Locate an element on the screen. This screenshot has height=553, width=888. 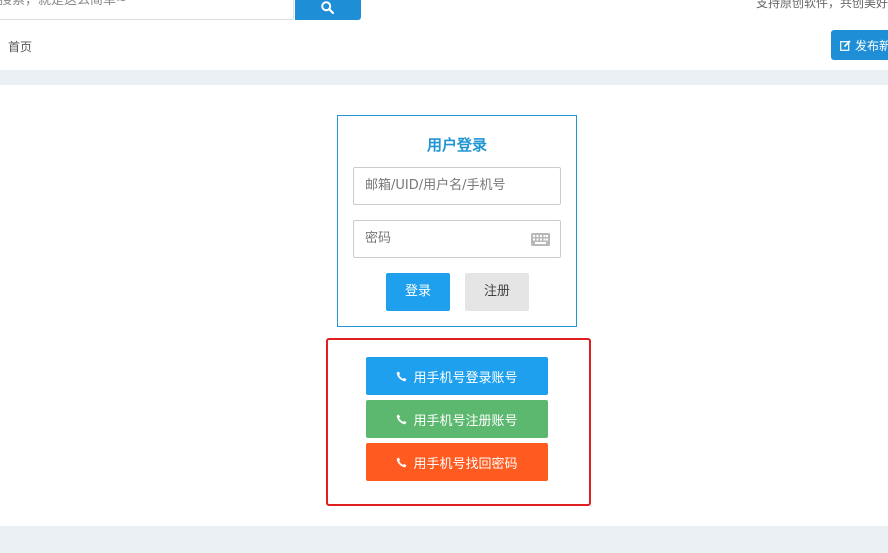
phone-recover-button: 用手机号找回密码 is located at coordinates (457, 462).